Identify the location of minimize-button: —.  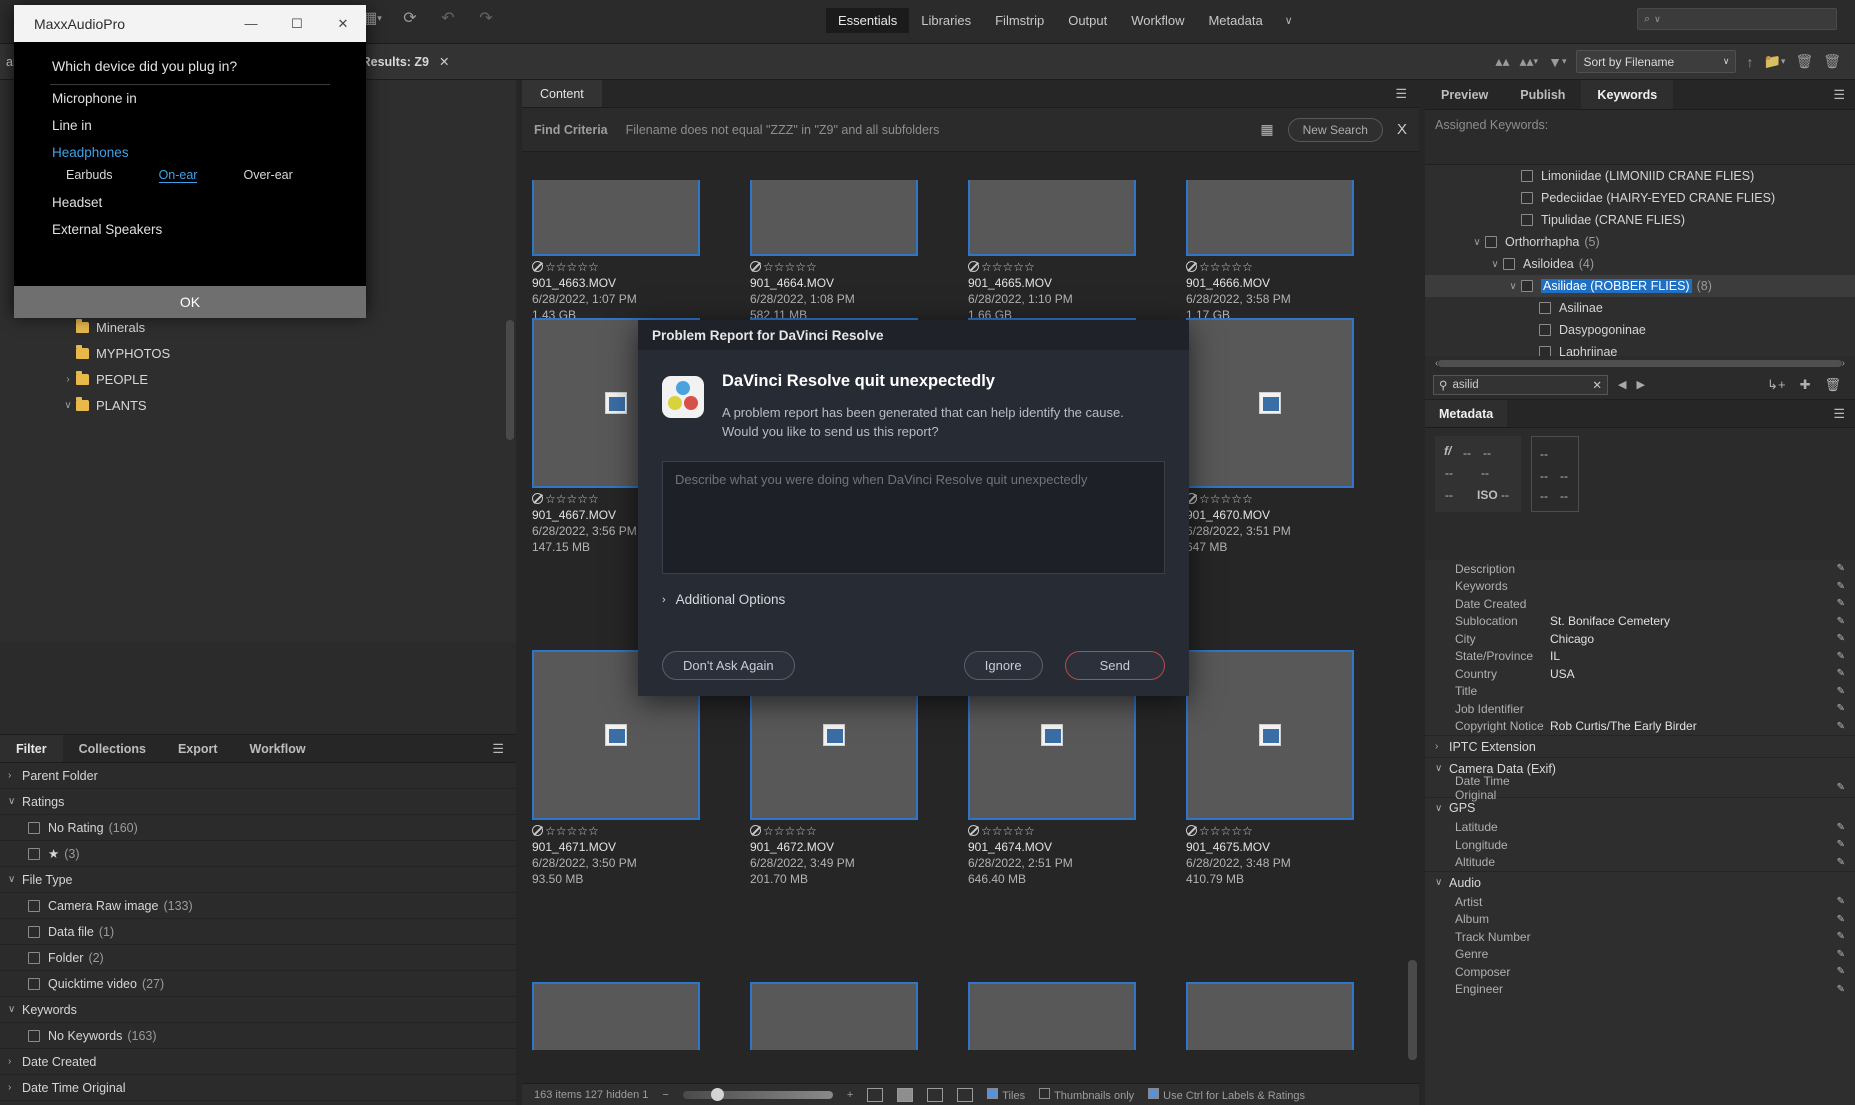
(251, 23).